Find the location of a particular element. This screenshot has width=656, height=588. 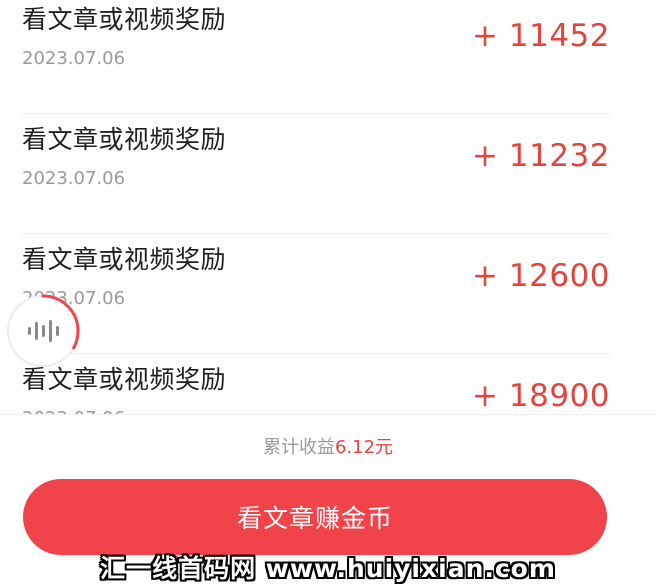

voice-wave-icon is located at coordinates (43, 331).